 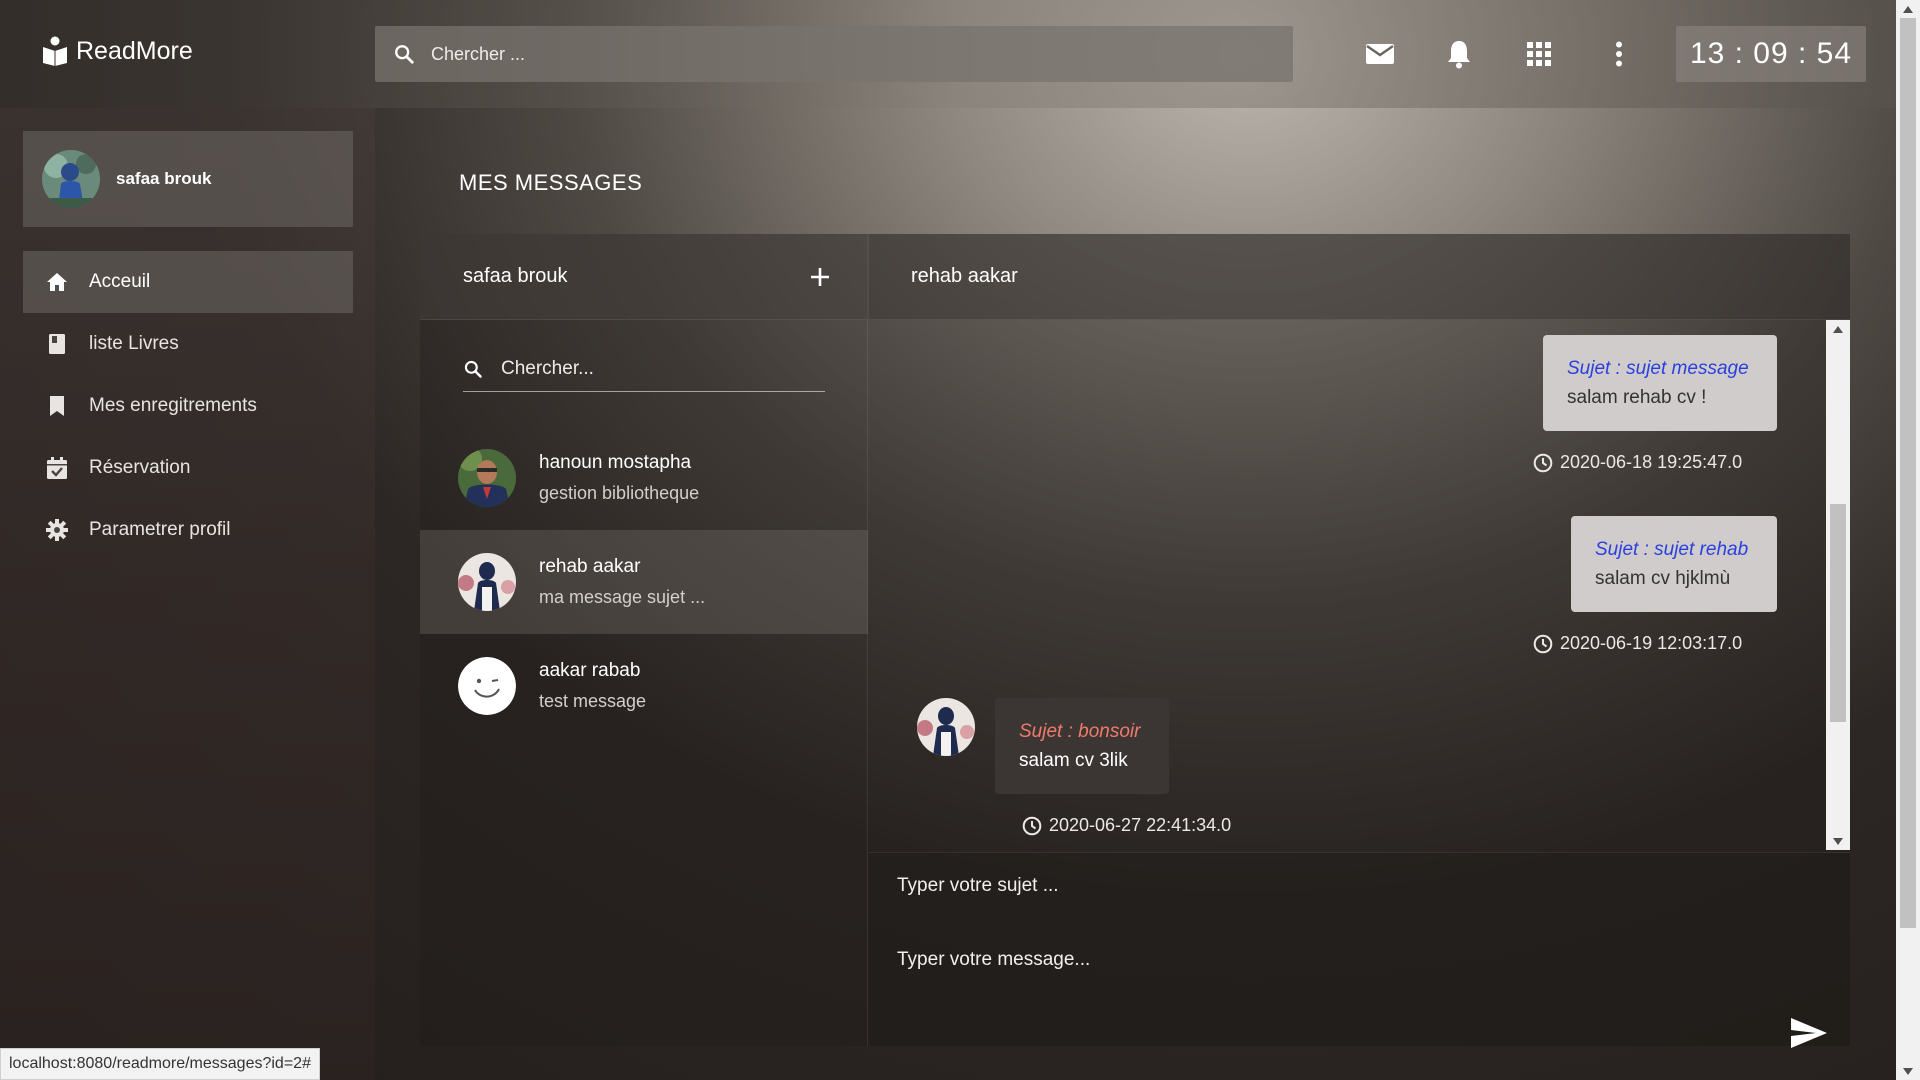 I want to click on bell-icon, so click(x=1459, y=54).